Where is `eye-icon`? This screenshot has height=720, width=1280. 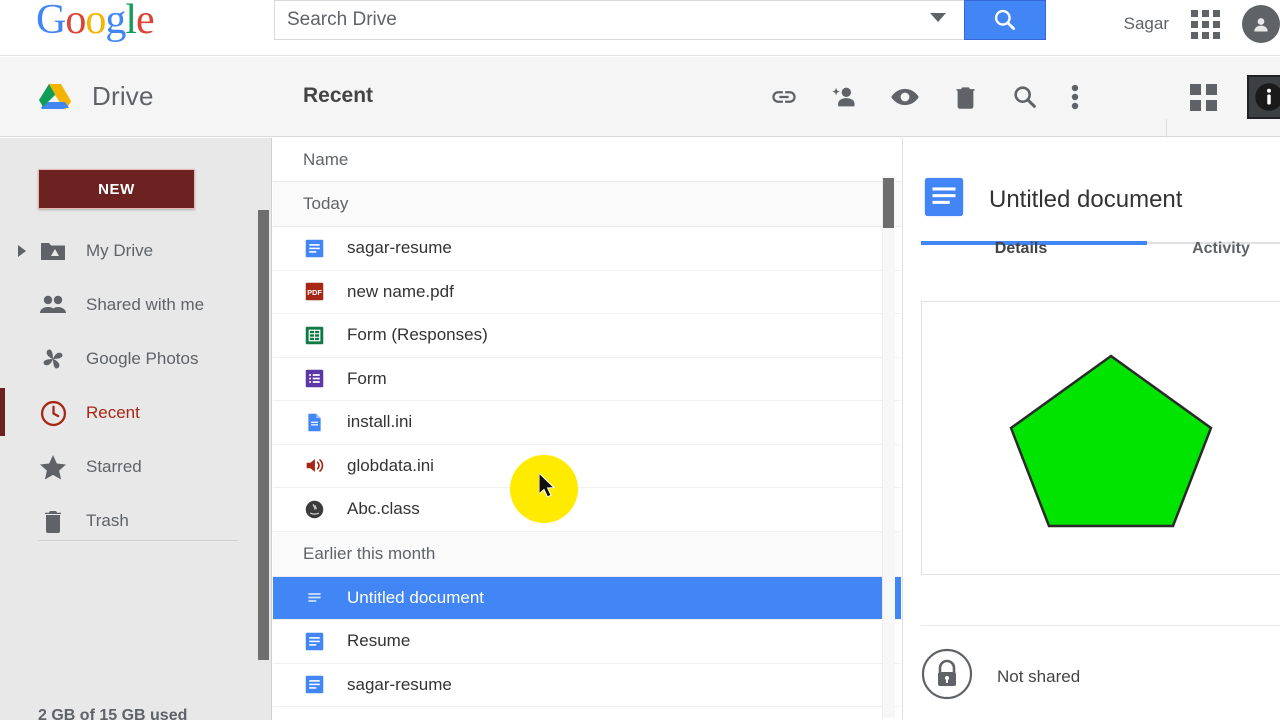 eye-icon is located at coordinates (905, 97).